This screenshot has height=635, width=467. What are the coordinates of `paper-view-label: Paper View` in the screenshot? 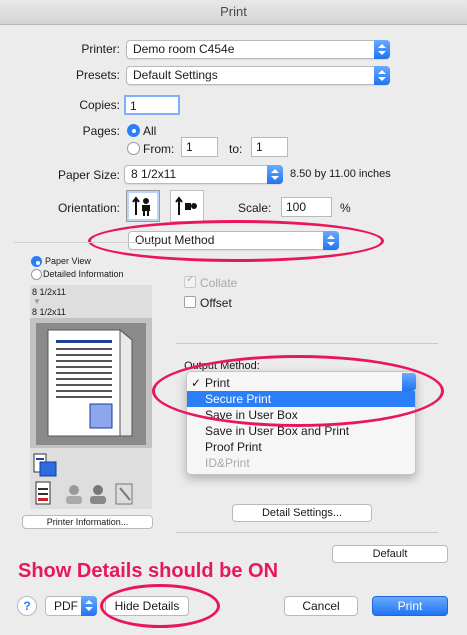 It's located at (68, 261).